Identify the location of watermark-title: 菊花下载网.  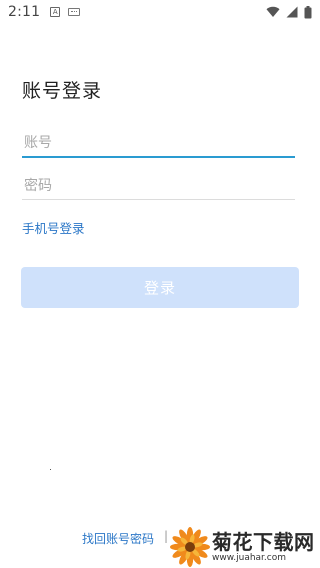
(263, 541).